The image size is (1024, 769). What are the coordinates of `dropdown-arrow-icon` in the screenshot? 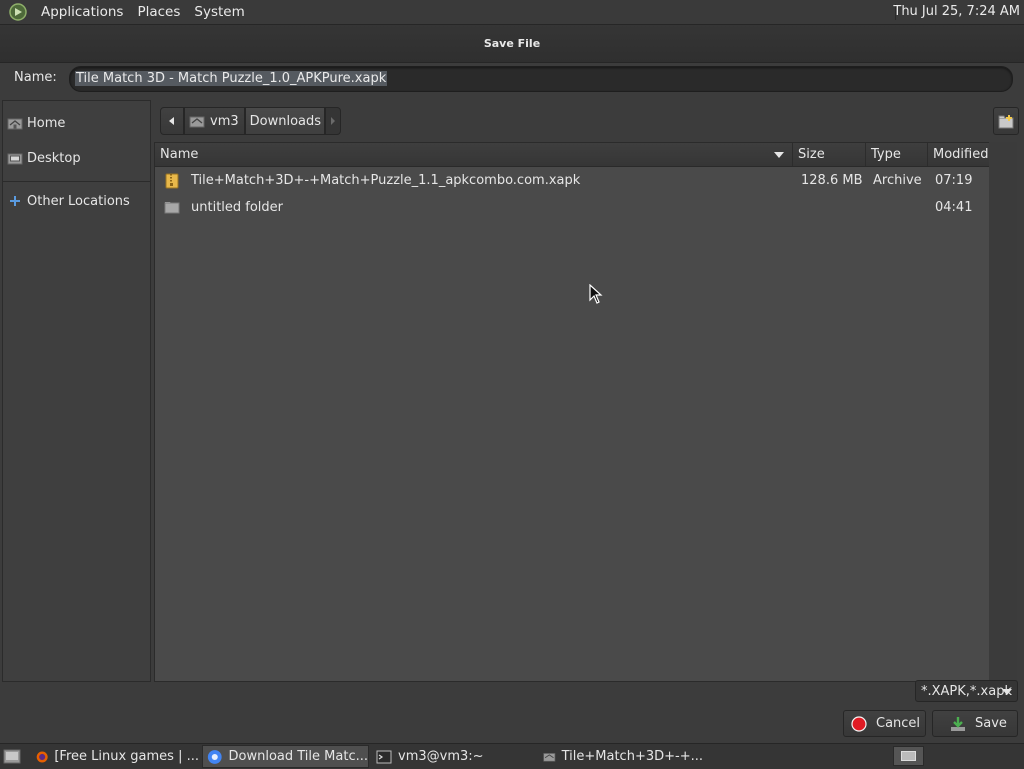 It's located at (1007, 692).